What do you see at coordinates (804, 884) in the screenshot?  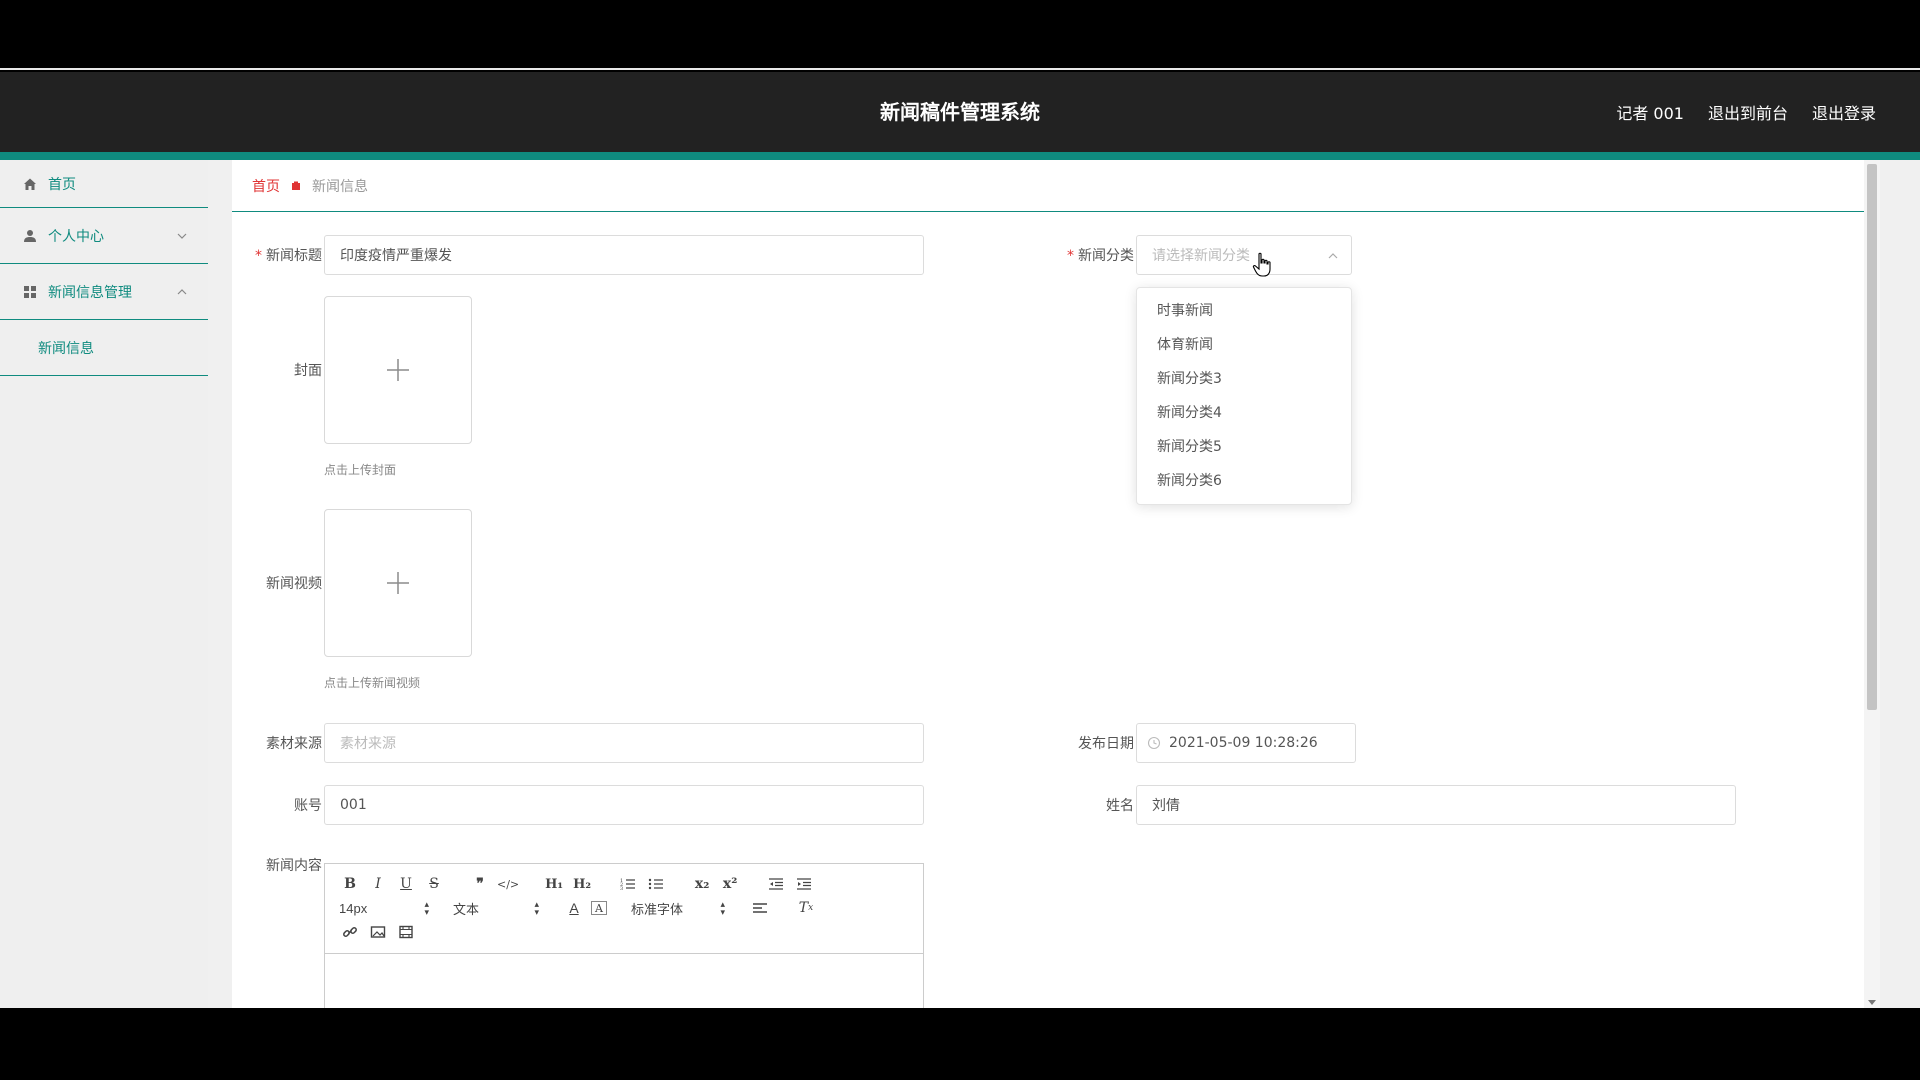 I see `indent-icon` at bounding box center [804, 884].